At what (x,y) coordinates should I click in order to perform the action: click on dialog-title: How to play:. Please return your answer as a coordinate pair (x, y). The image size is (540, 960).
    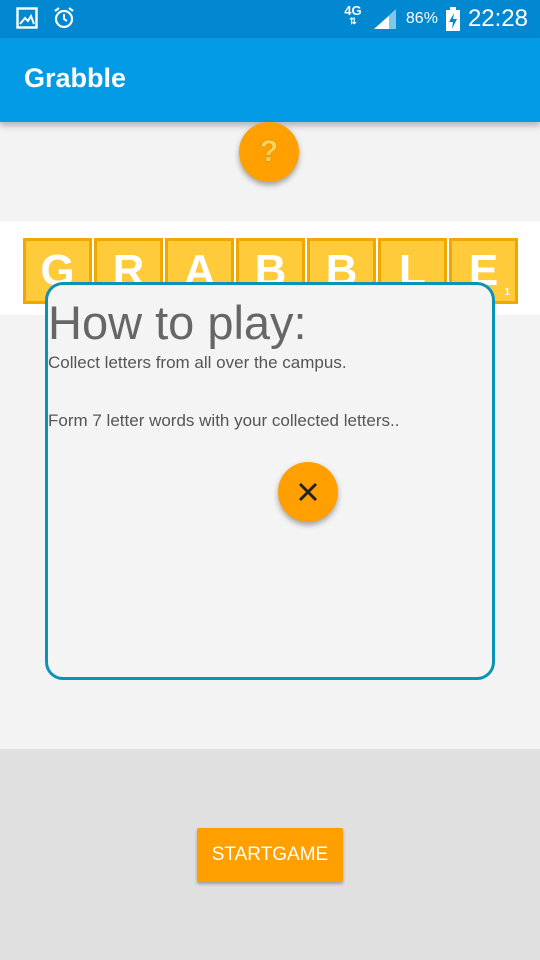
    Looking at the image, I should click on (177, 322).